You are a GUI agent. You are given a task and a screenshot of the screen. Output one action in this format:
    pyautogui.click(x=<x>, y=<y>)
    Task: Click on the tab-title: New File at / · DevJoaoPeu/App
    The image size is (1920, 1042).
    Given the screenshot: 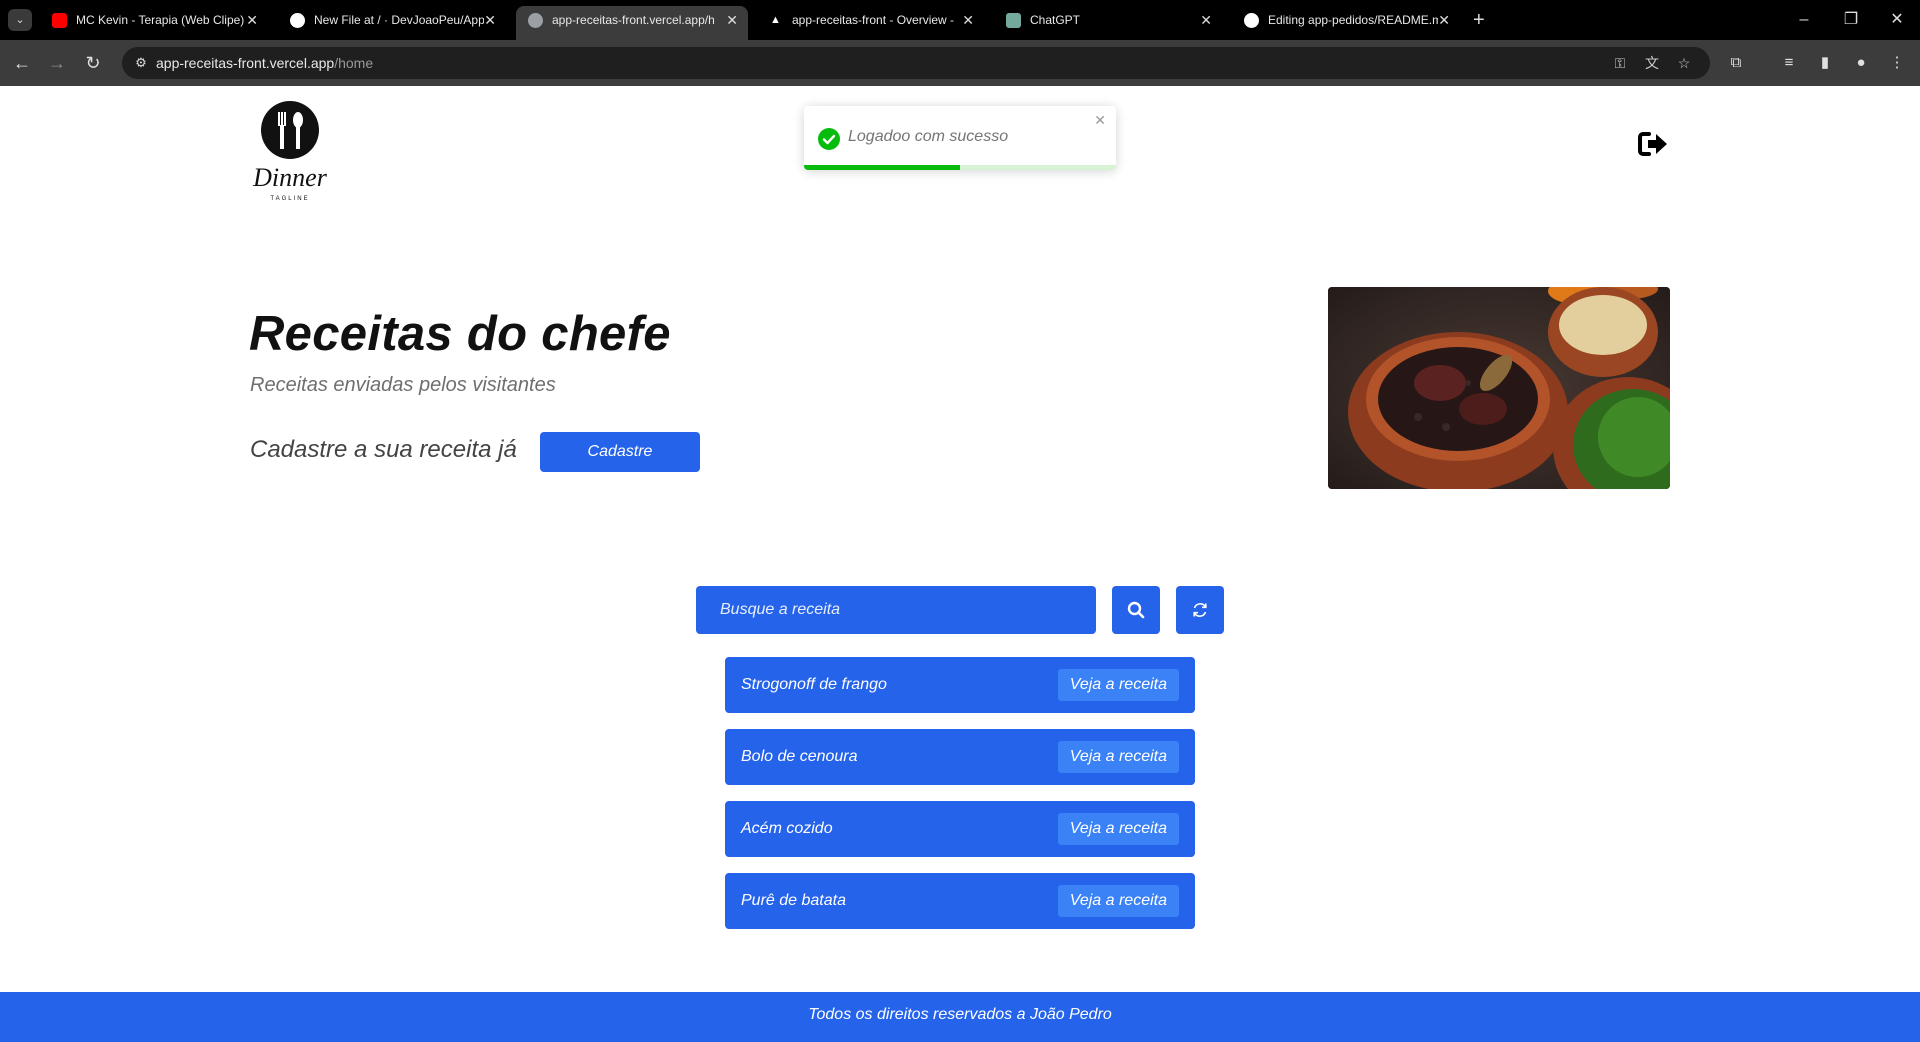 What is the action you would take?
    pyautogui.click(x=399, y=20)
    